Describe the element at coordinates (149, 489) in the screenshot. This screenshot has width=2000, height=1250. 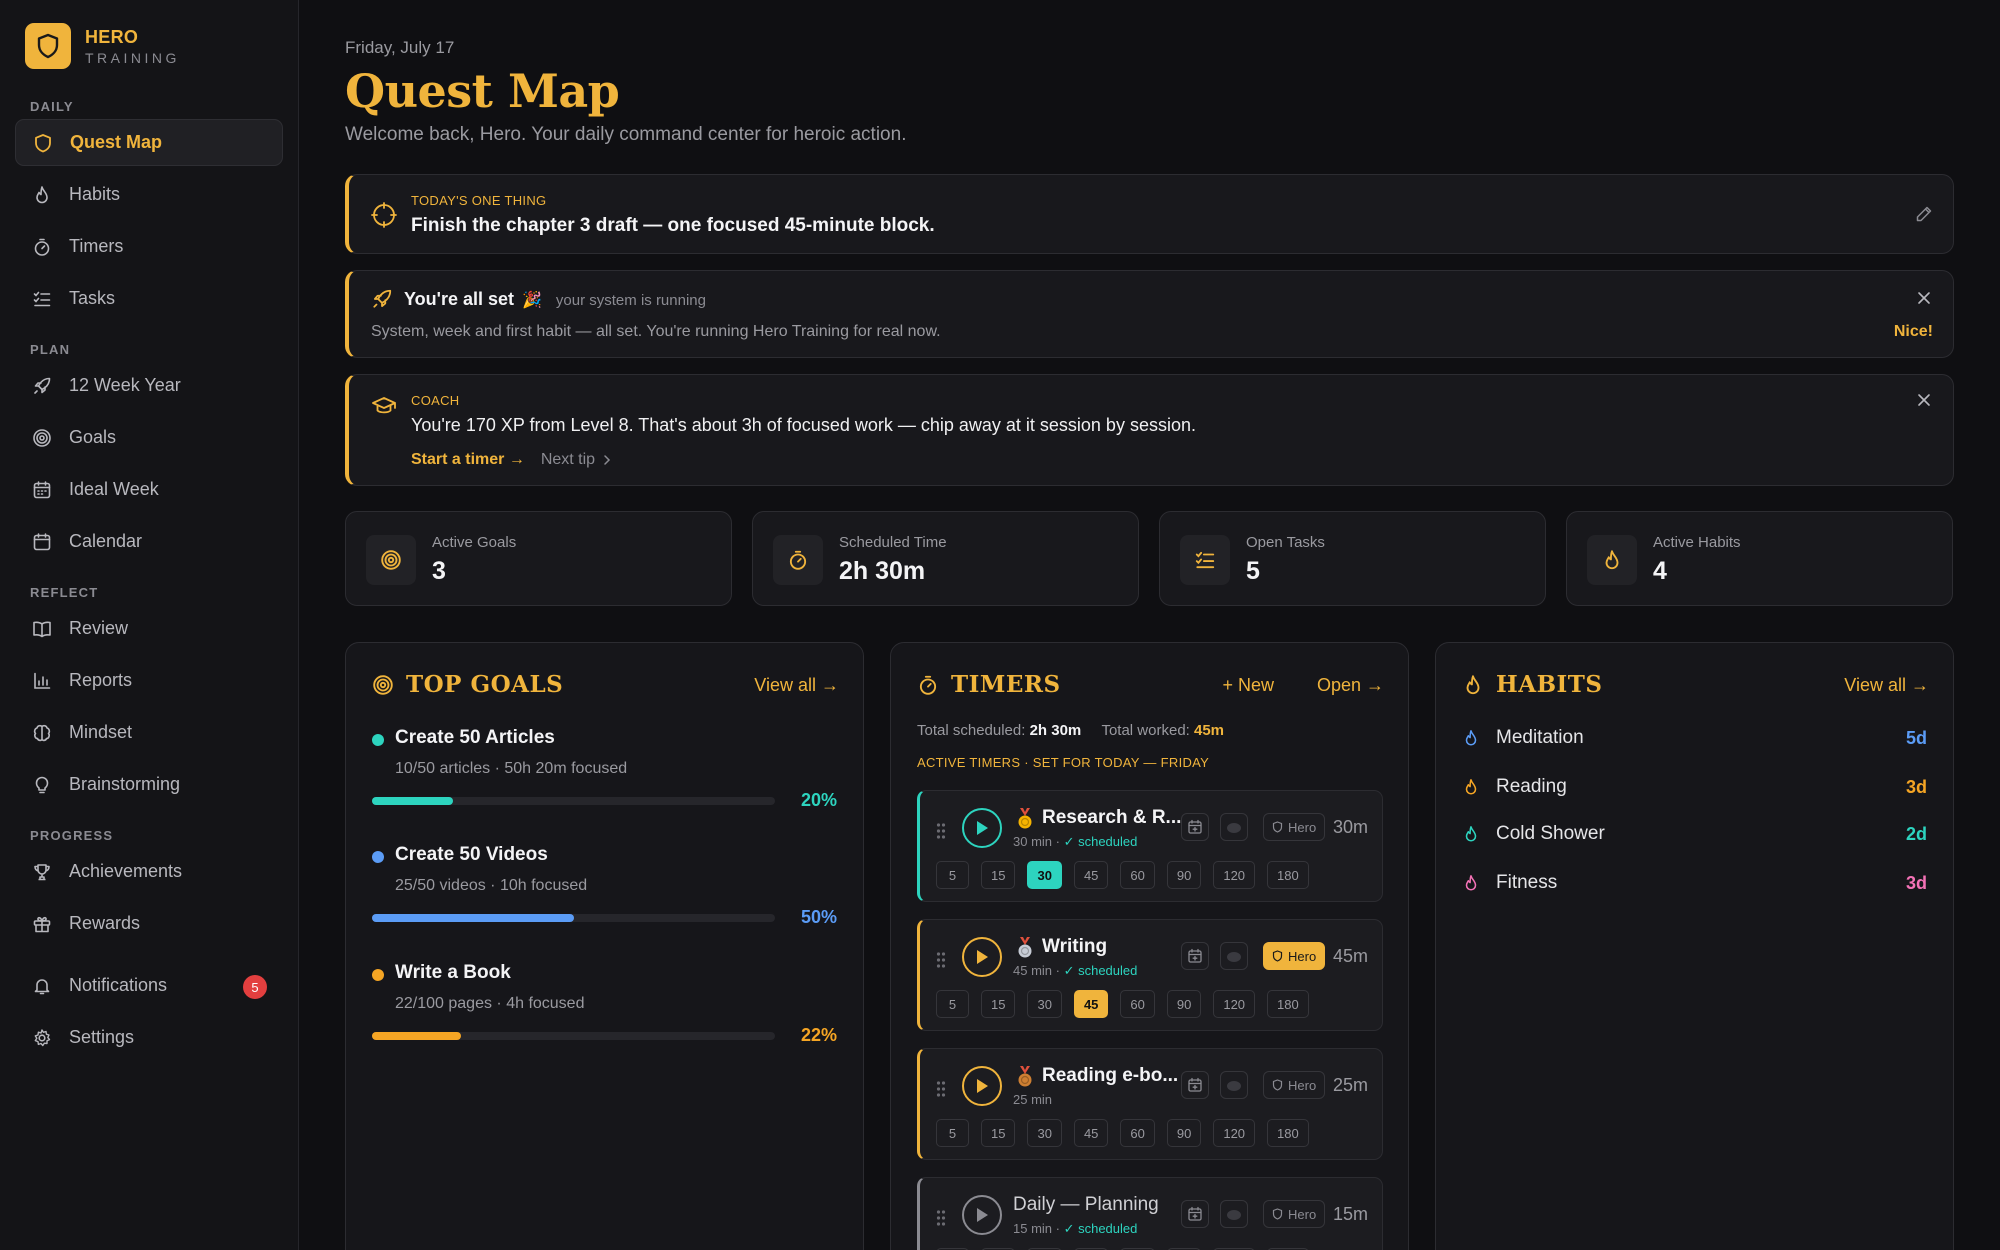
I see `sidebar-item-ideal-week: Ideal Week` at that location.